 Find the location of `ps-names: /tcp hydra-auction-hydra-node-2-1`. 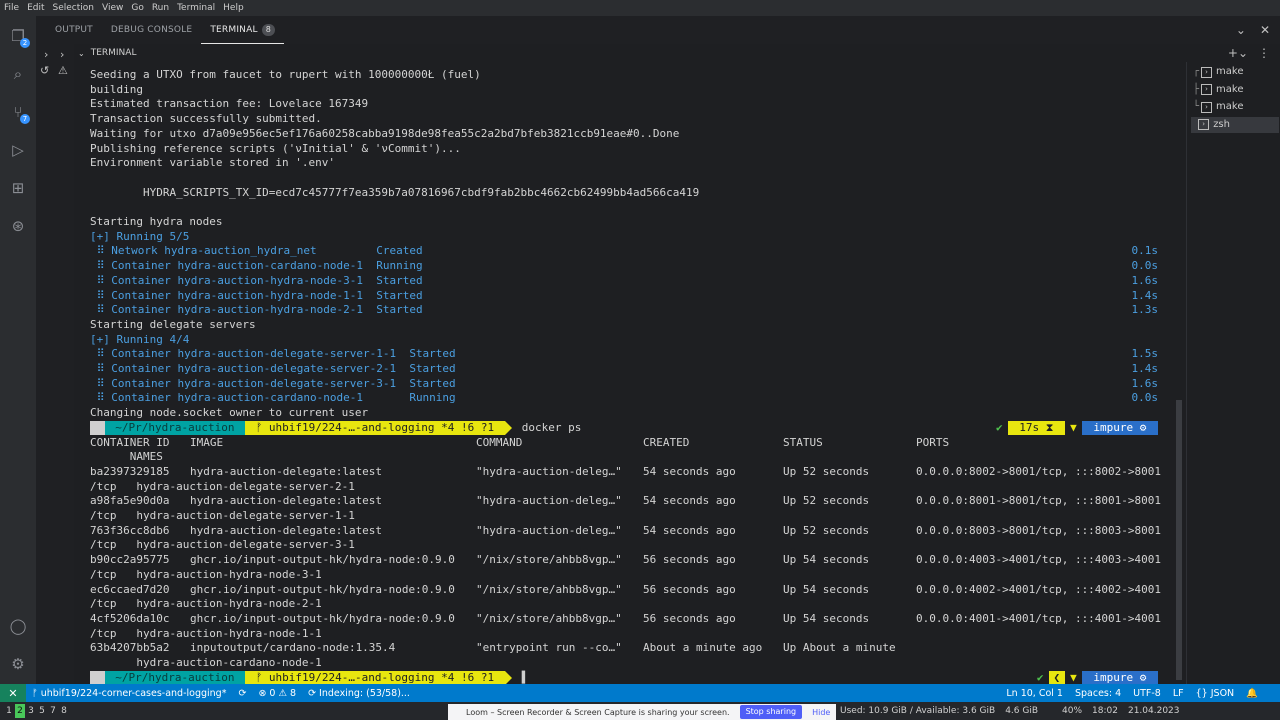

ps-names: /tcp hydra-auction-hydra-node-2-1 is located at coordinates (206, 604).